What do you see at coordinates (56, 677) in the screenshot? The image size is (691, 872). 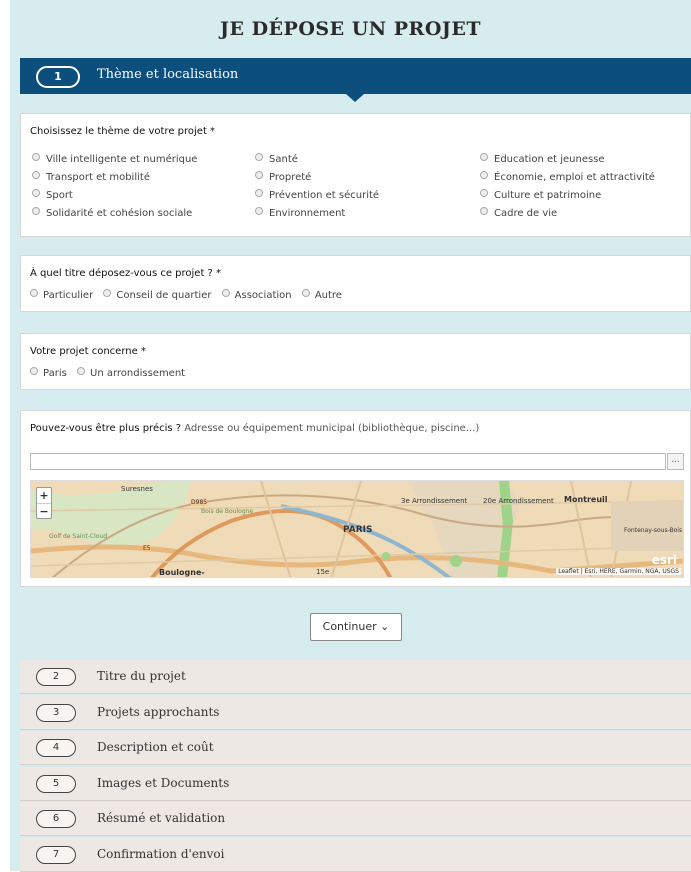 I see `step-number-badge: 2` at bounding box center [56, 677].